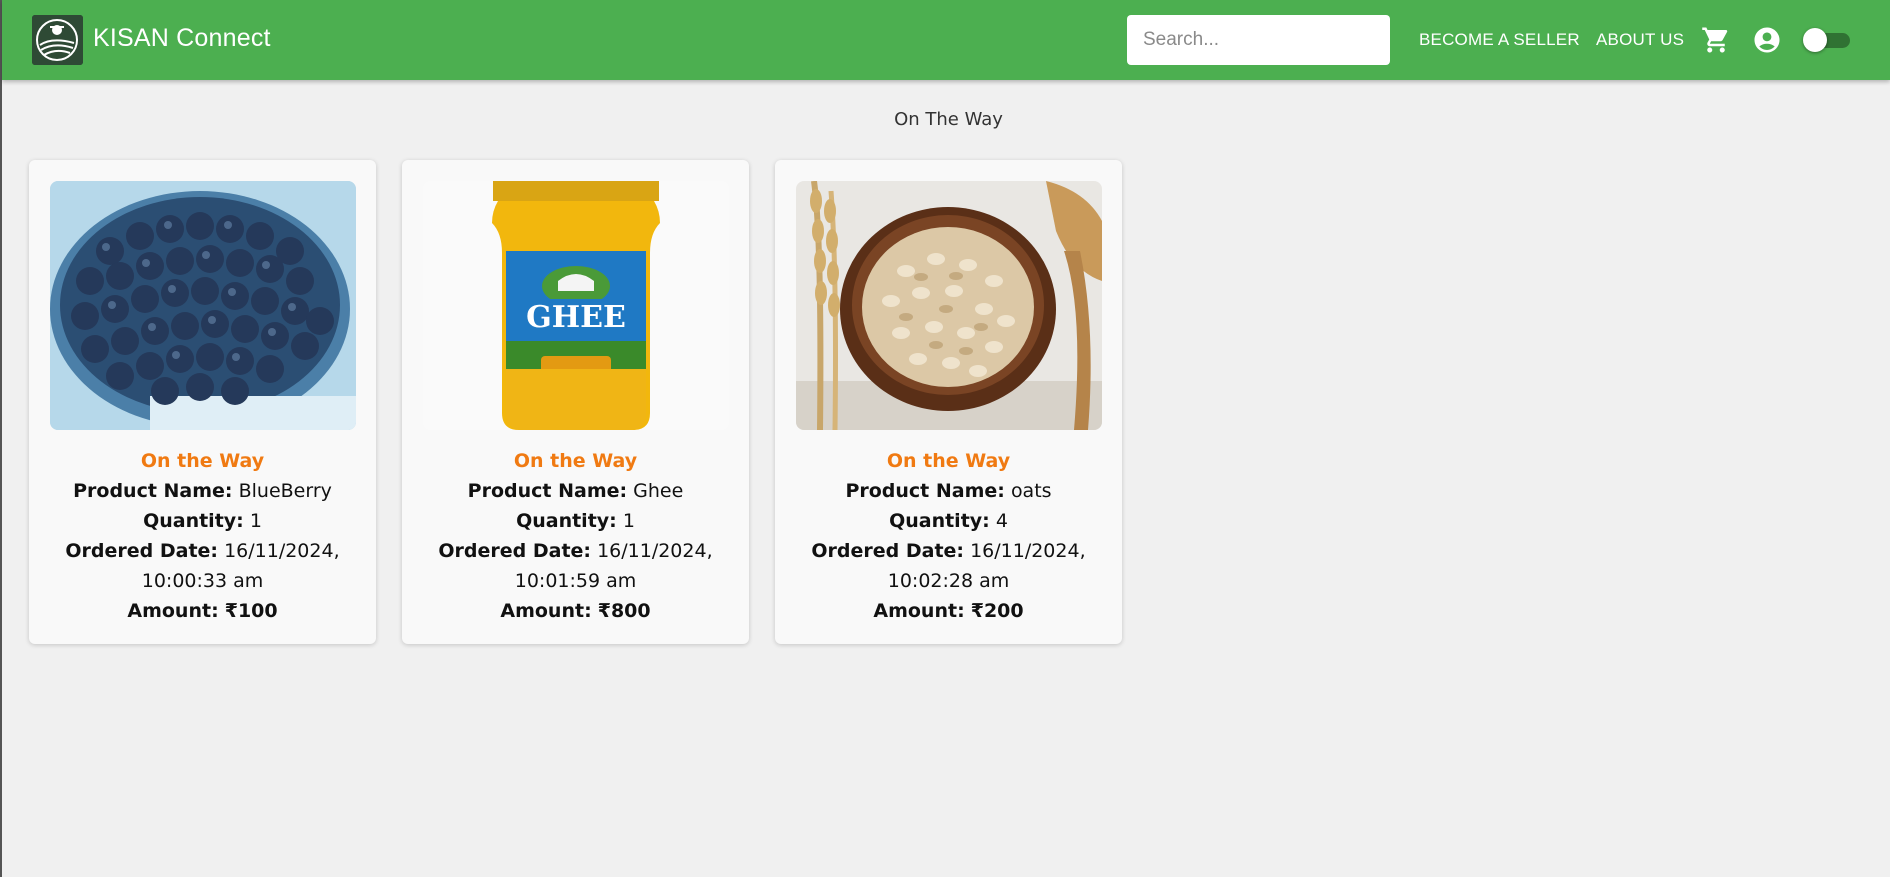 The image size is (1890, 877). What do you see at coordinates (948, 119) in the screenshot?
I see `page-title: On The Way` at bounding box center [948, 119].